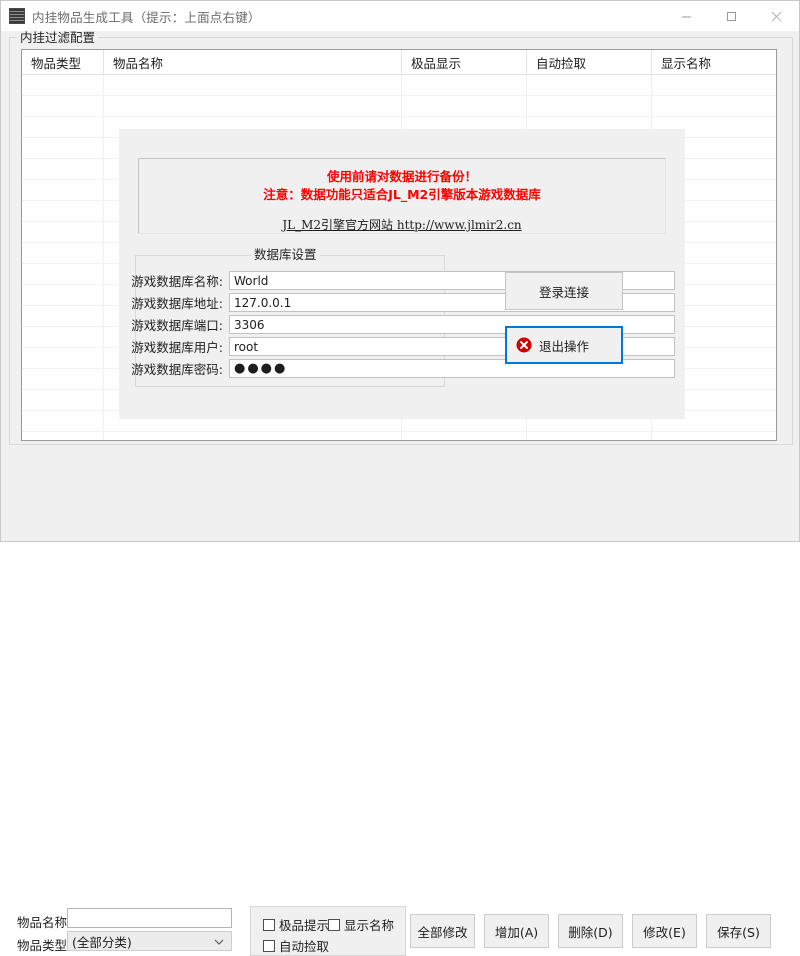 This screenshot has width=800, height=956. I want to click on checkbox-show-name-label: 显示名称, so click(369, 925).